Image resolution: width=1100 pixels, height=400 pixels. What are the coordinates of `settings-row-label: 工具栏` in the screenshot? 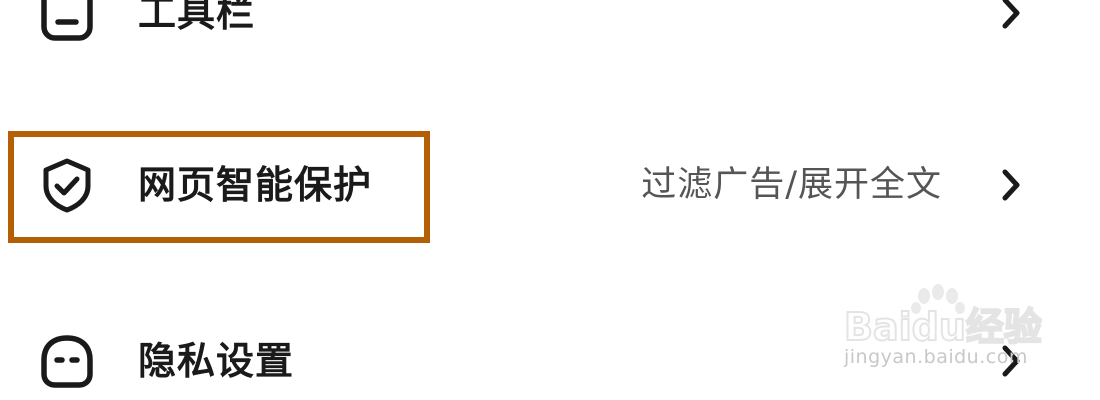 It's located at (197, 17).